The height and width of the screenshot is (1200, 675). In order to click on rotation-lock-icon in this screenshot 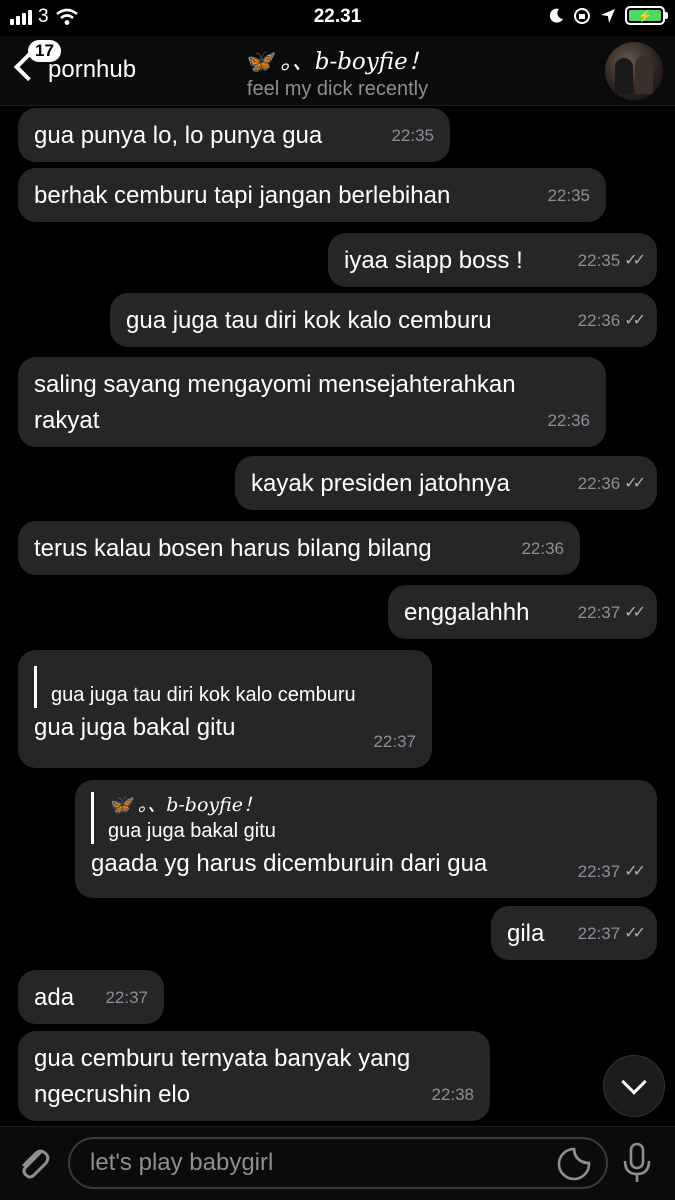, I will do `click(582, 15)`.